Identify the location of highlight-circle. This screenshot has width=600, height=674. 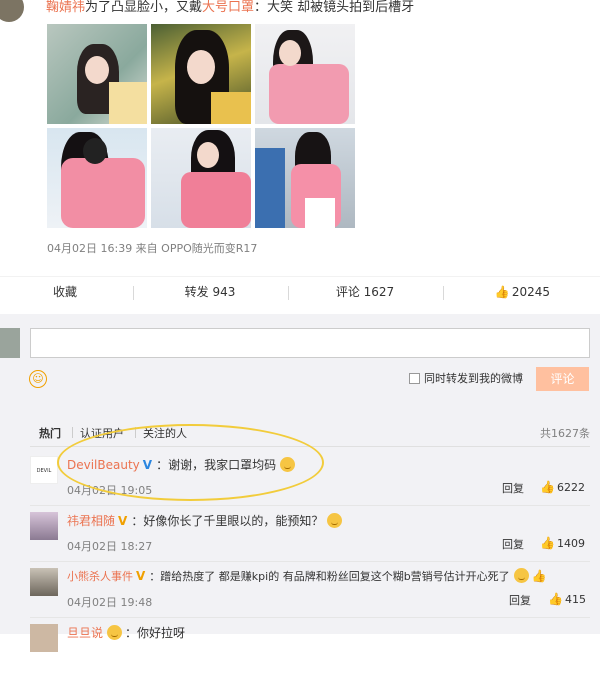
(190, 462).